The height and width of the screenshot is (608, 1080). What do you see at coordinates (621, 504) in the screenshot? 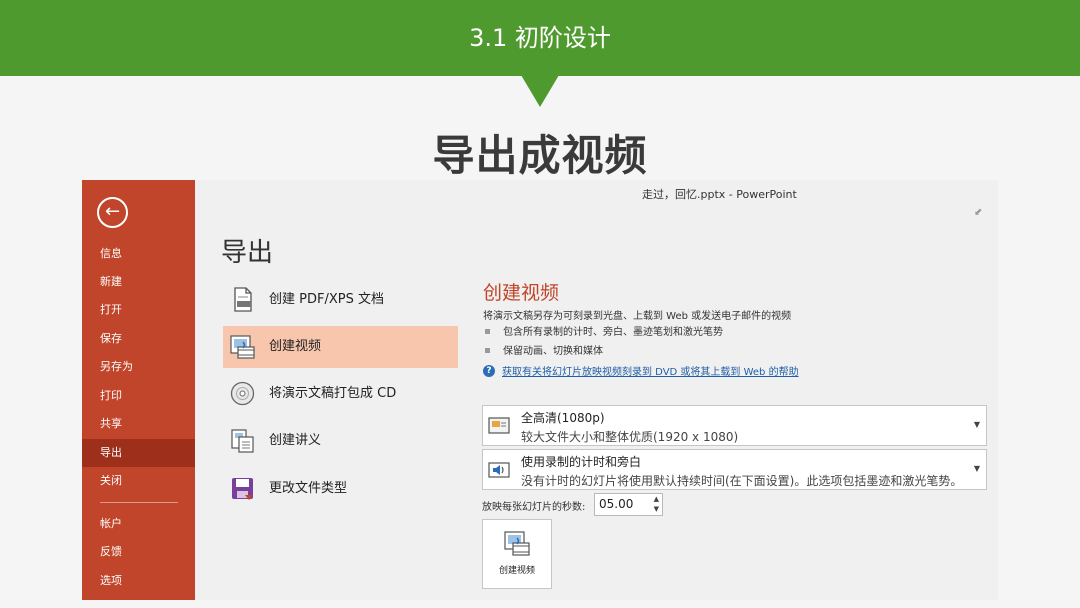
I see `seconds-value: 05.00` at bounding box center [621, 504].